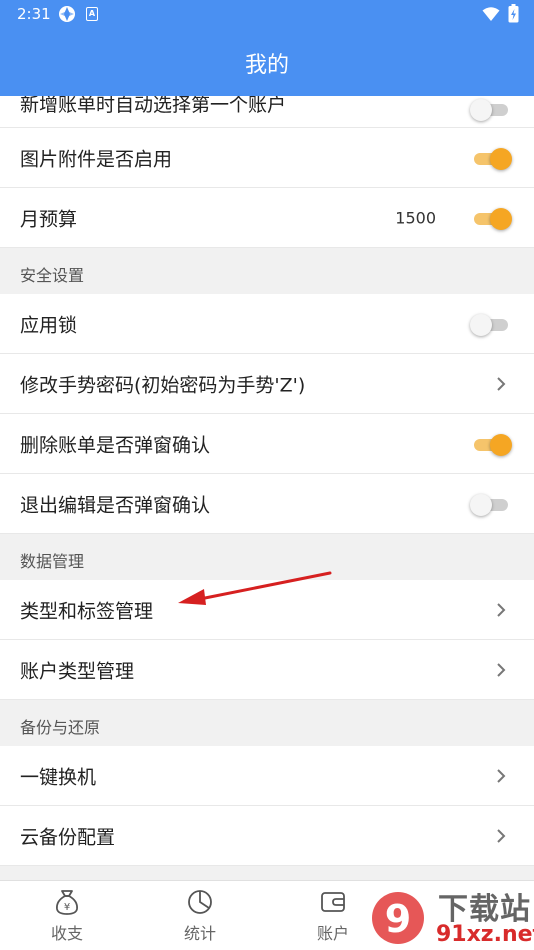 The image size is (534, 950). I want to click on setting-label: 图片附件是否启用, so click(96, 159).